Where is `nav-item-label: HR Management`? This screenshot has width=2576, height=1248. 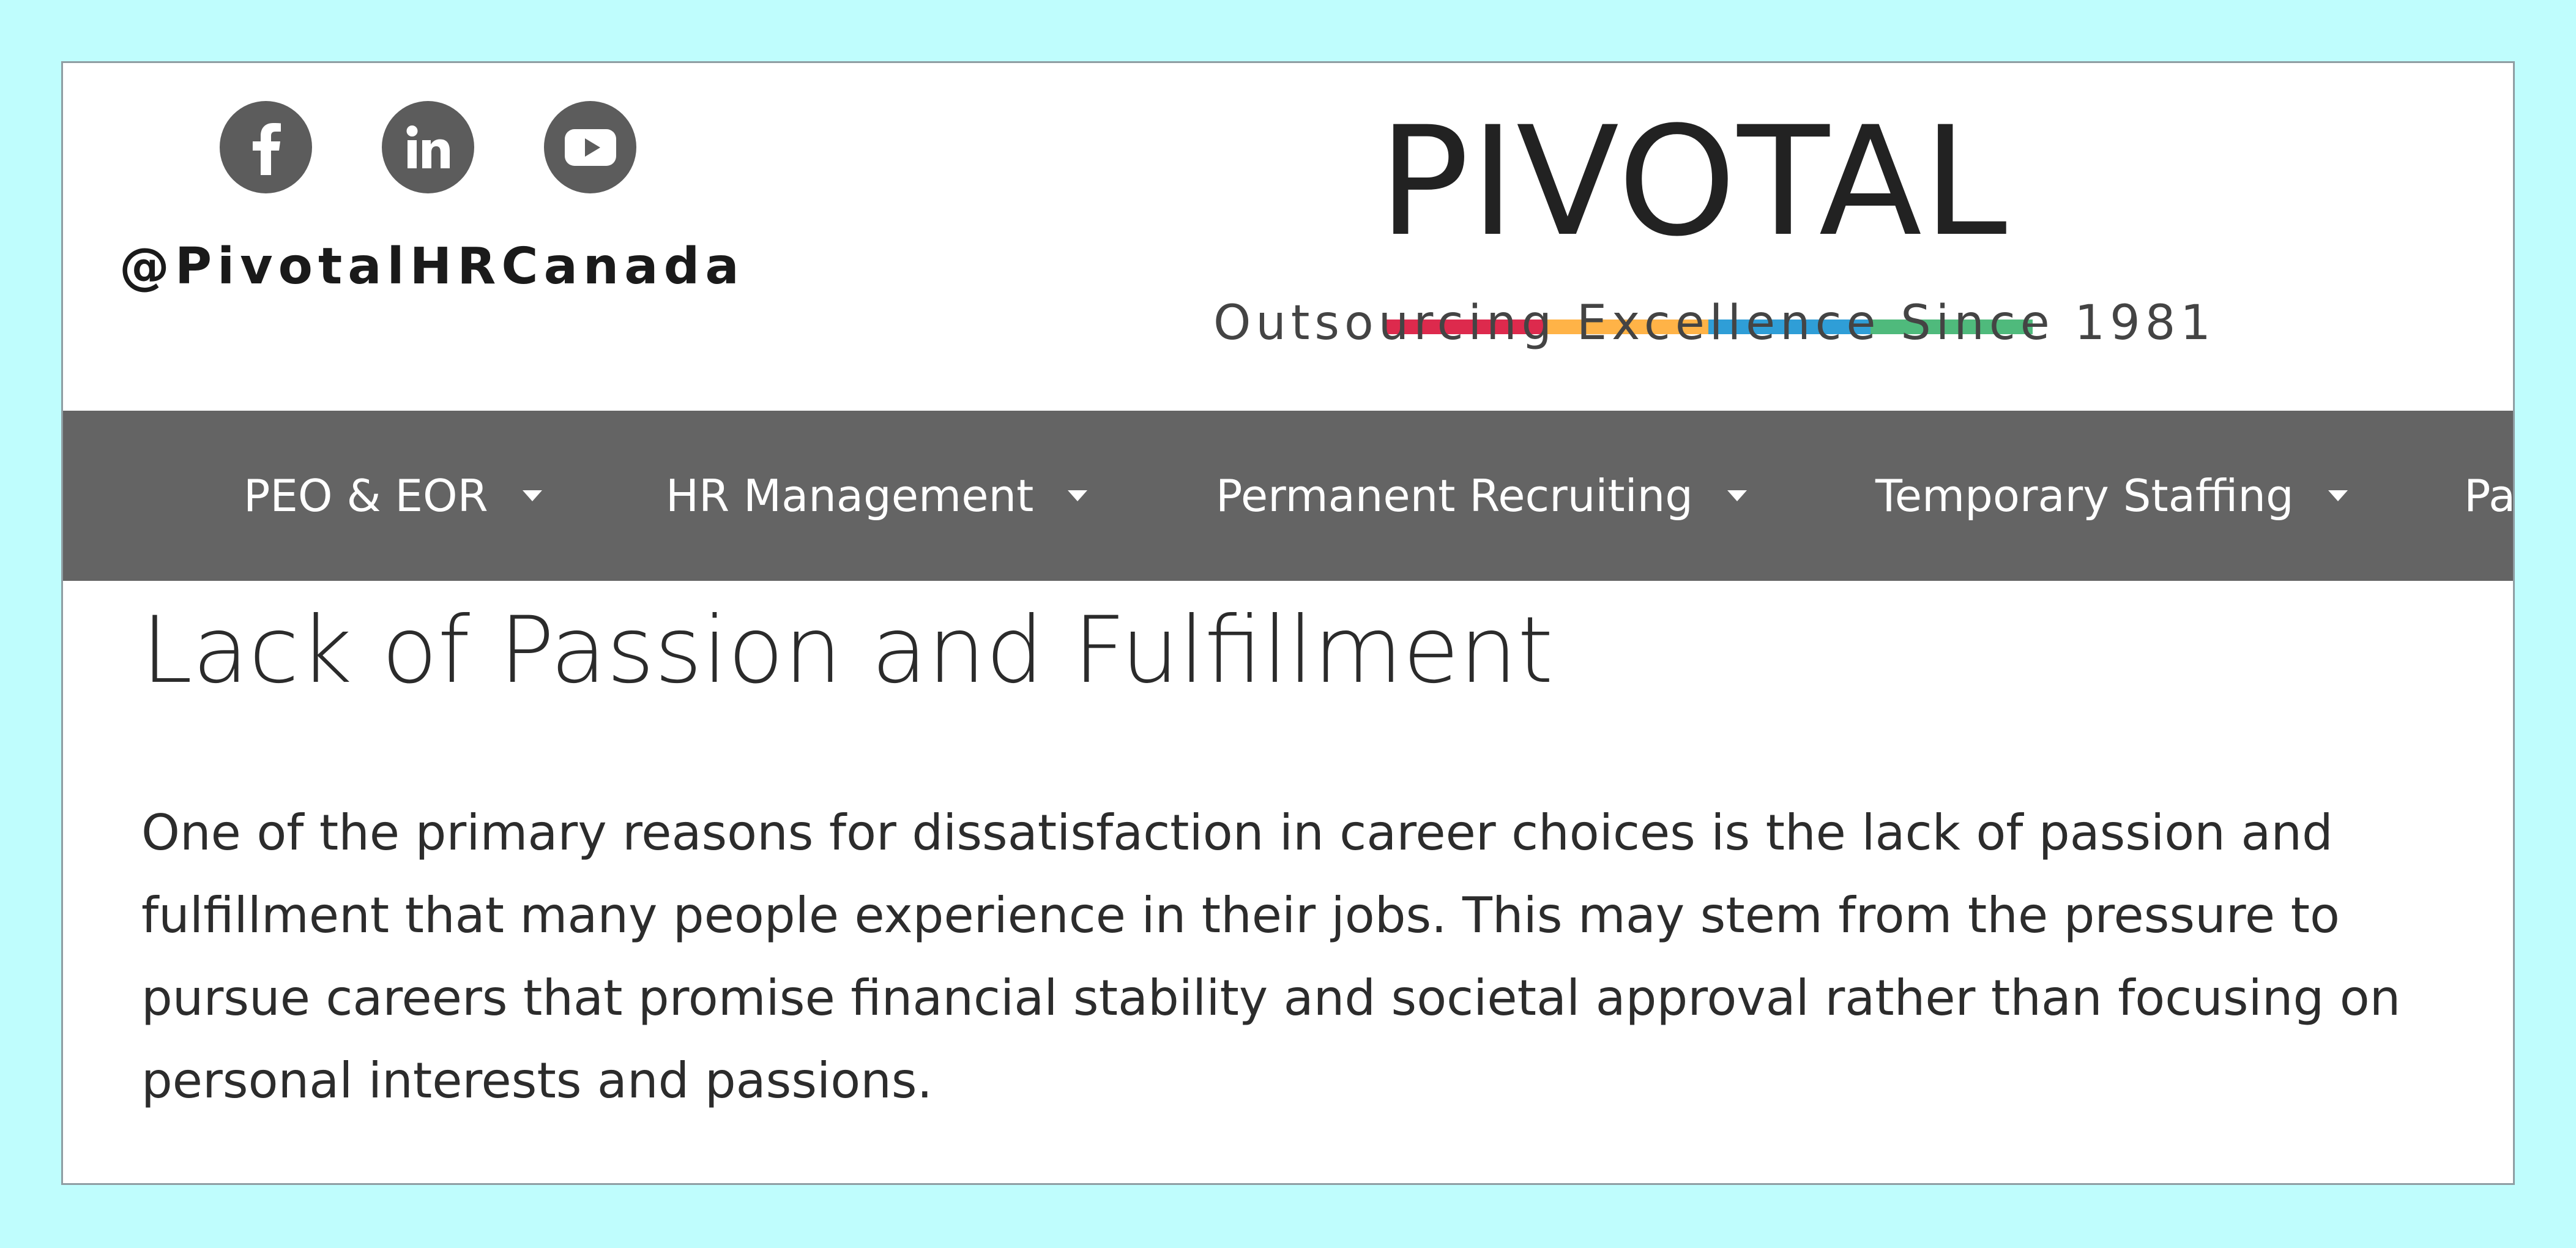 nav-item-label: HR Management is located at coordinates (850, 495).